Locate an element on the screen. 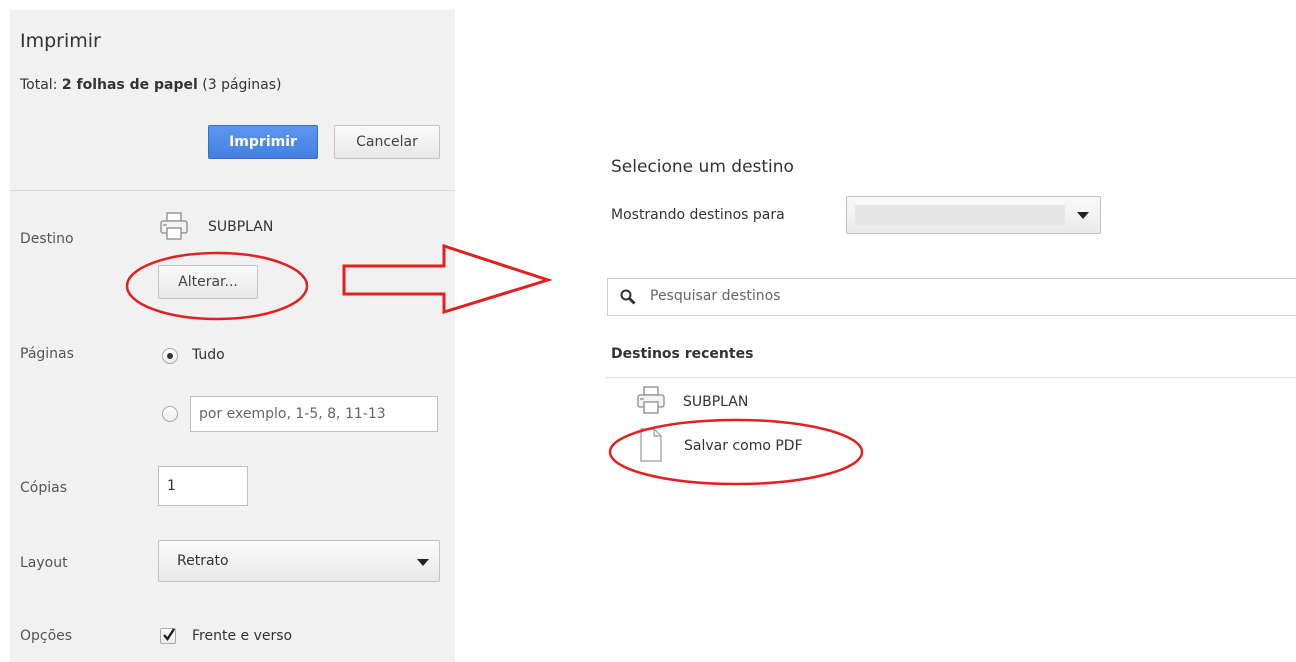  printer-icon is located at coordinates (174, 228).